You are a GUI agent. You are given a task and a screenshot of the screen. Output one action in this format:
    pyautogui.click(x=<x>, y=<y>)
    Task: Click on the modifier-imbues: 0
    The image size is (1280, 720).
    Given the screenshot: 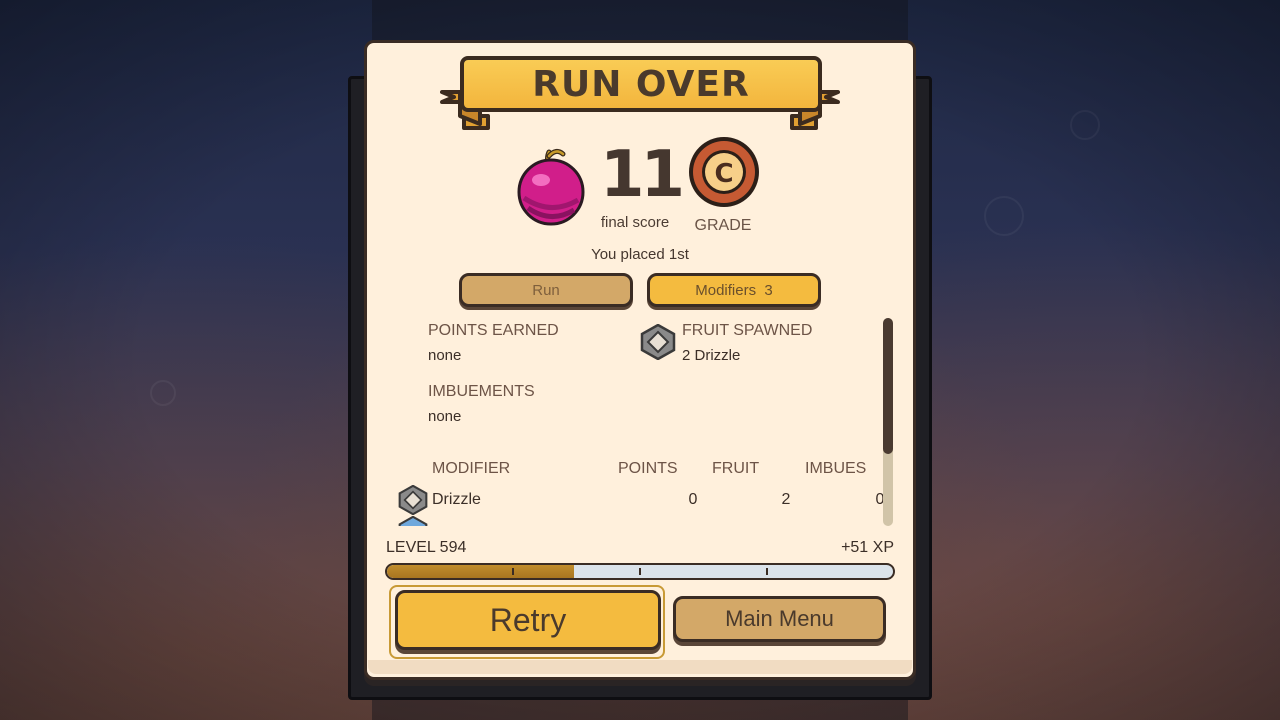 What is the action you would take?
    pyautogui.click(x=879, y=499)
    